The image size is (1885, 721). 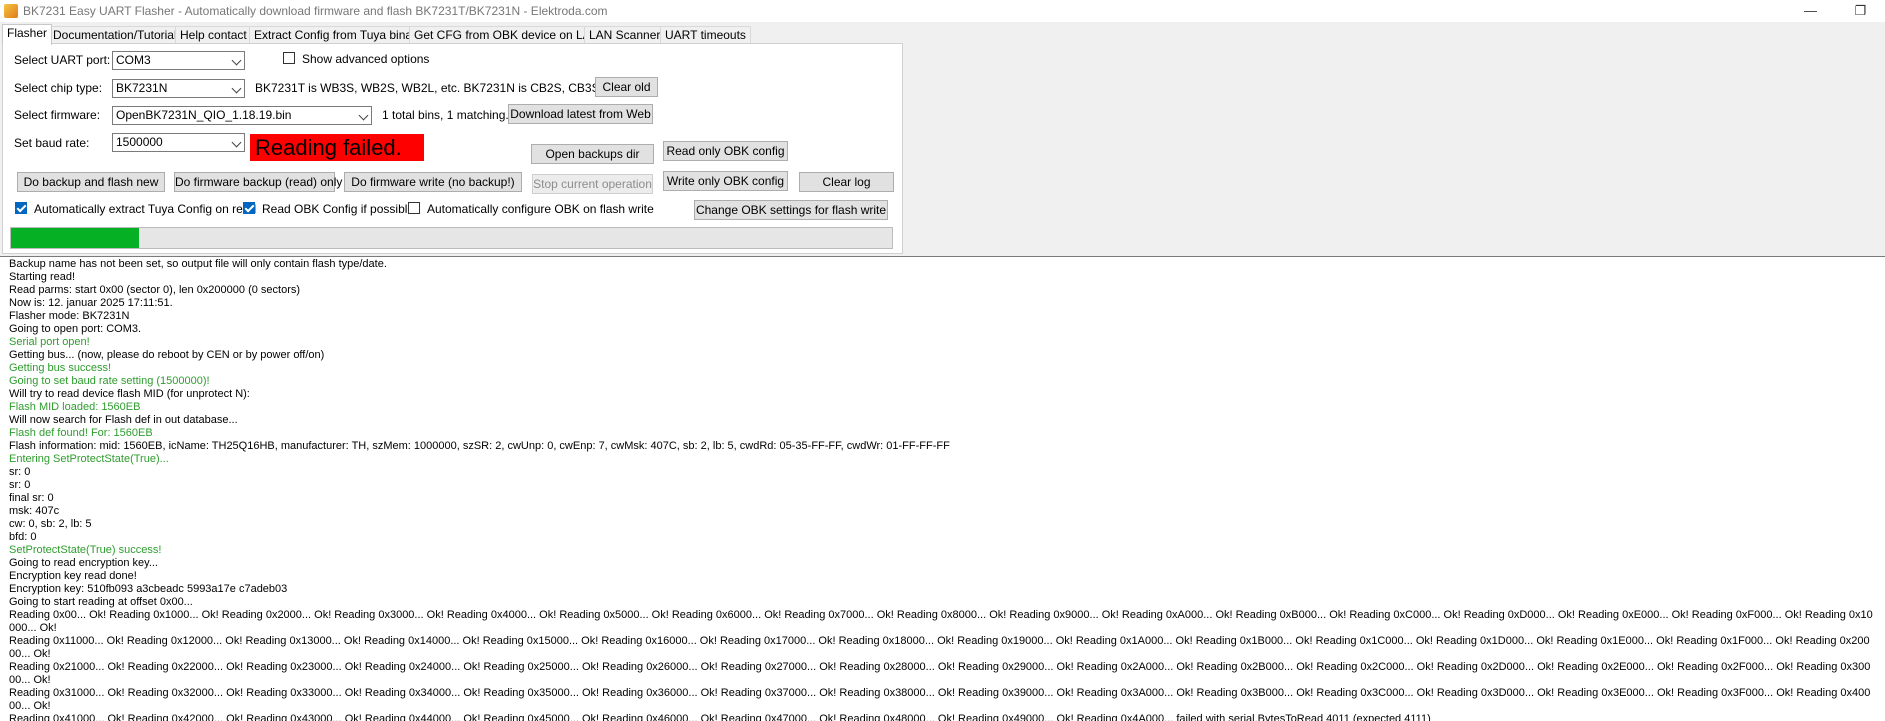 What do you see at coordinates (91, 182) in the screenshot?
I see `backup-and-flash-button: Do backup and flash new` at bounding box center [91, 182].